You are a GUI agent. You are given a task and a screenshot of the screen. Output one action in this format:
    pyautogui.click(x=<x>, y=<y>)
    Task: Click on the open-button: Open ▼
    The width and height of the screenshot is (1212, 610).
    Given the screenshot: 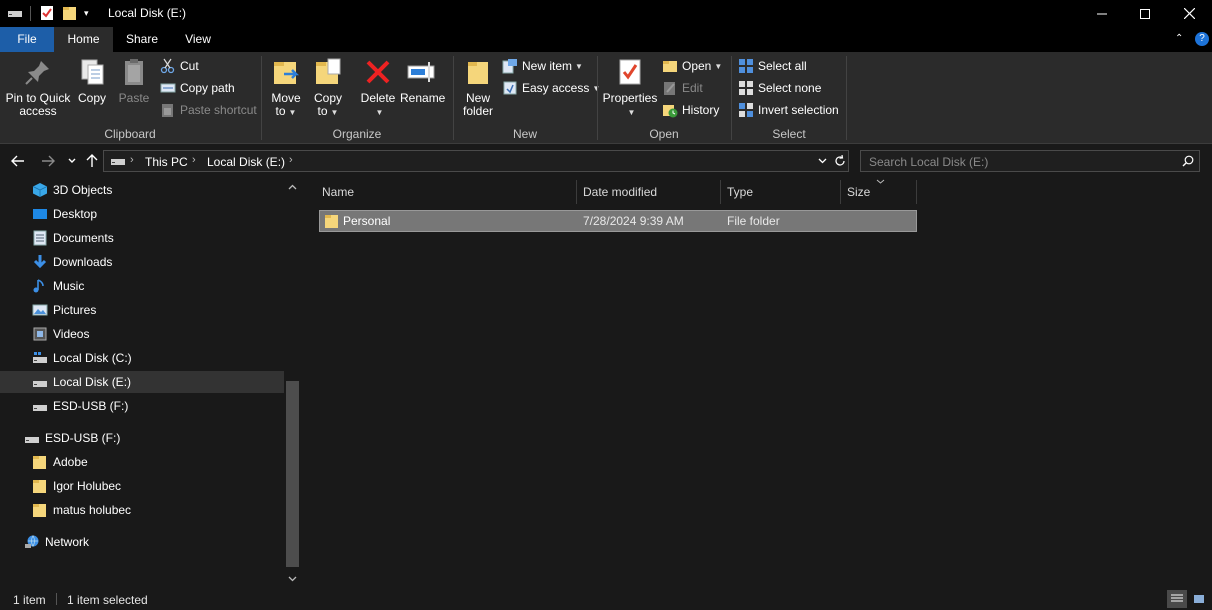 What is the action you would take?
    pyautogui.click(x=692, y=66)
    